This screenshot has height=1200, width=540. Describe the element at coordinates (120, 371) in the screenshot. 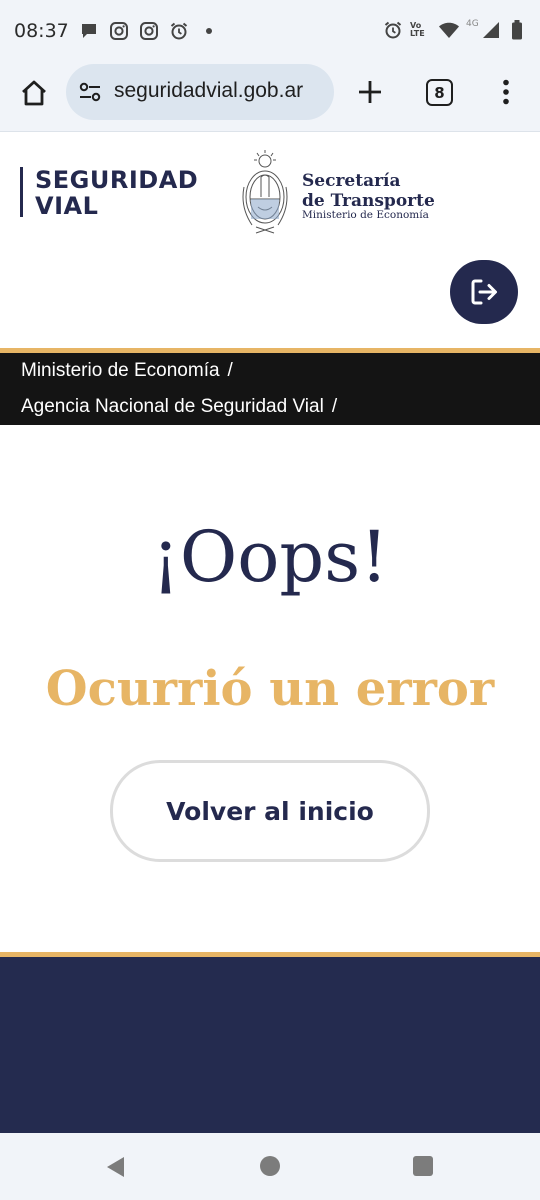

I see `breadcrumb-label: Ministerio de Economía` at that location.